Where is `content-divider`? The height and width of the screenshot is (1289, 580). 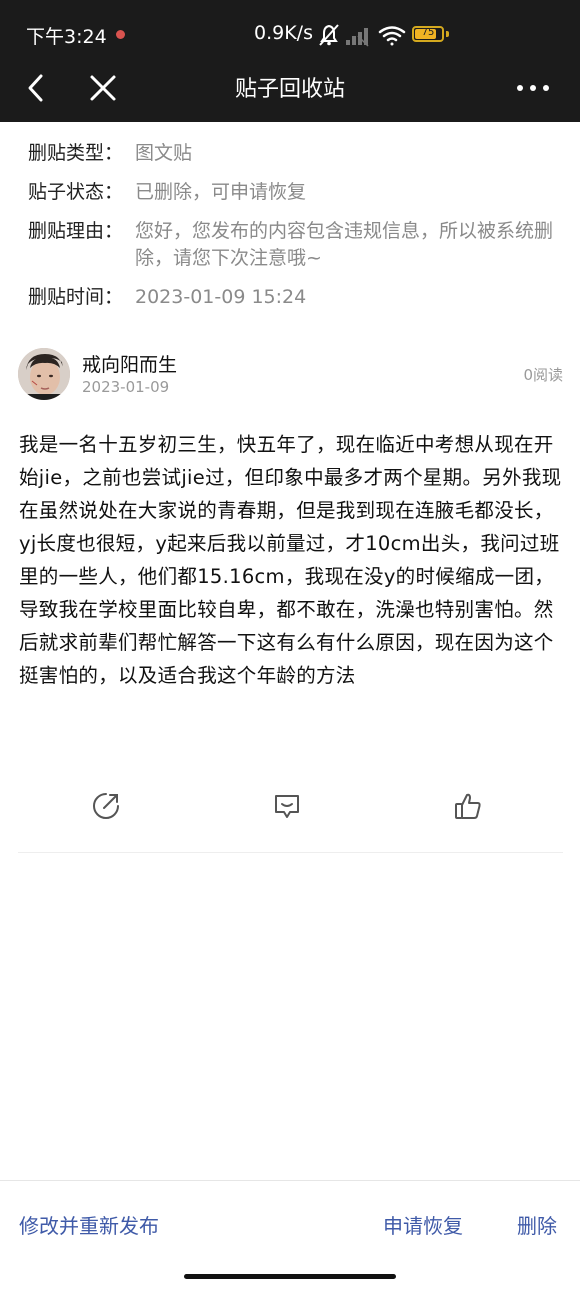 content-divider is located at coordinates (290, 852).